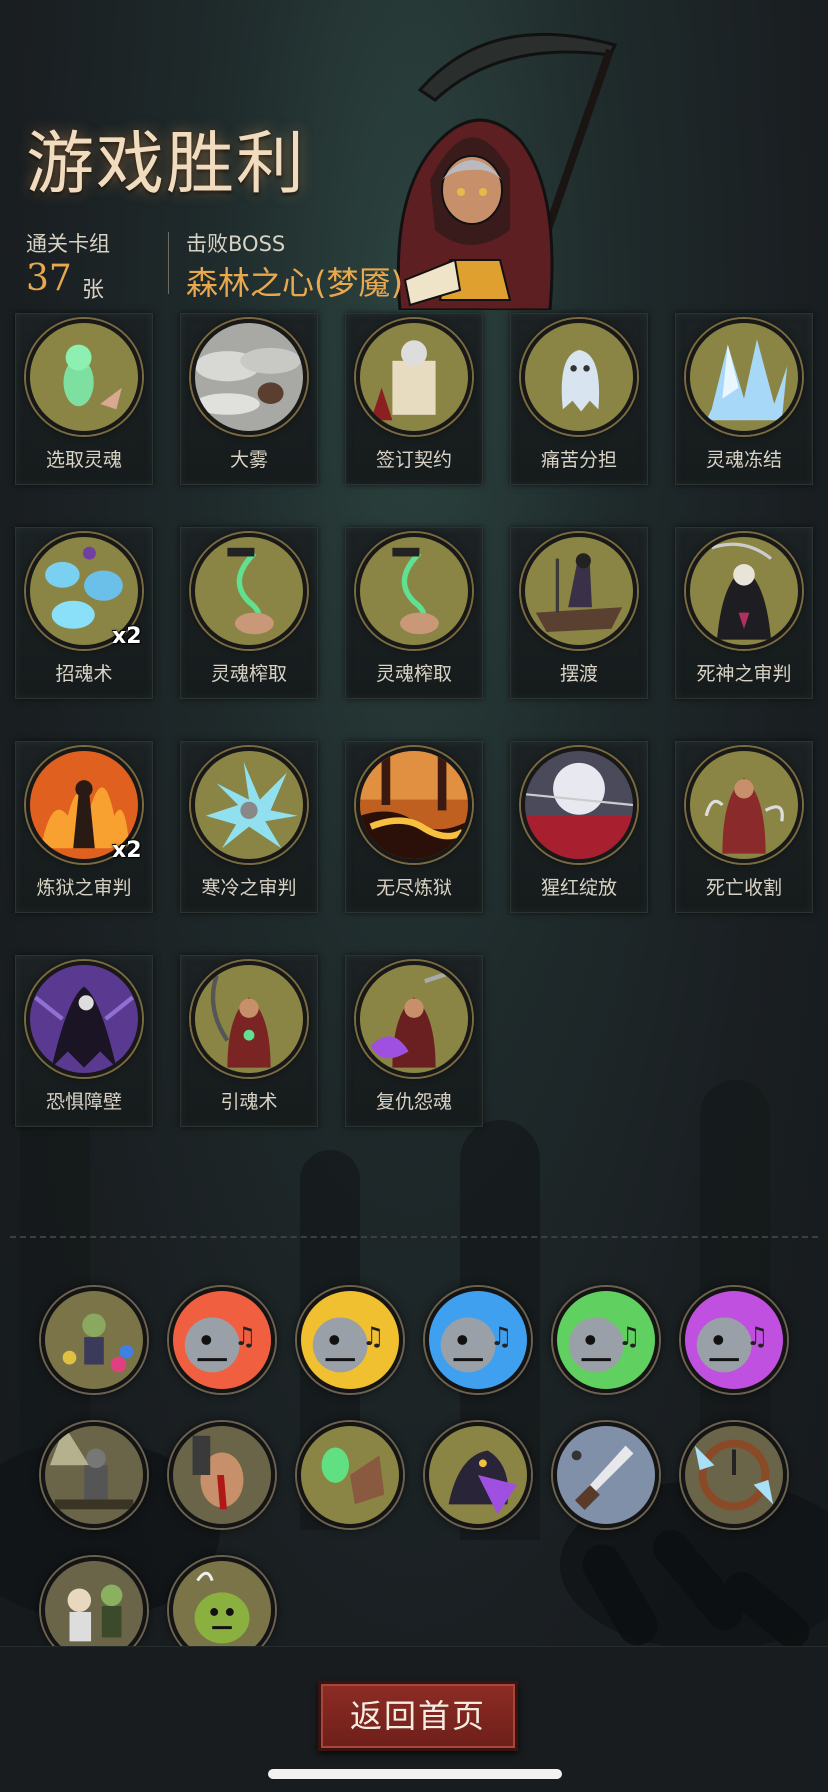 This screenshot has width=828, height=1792. Describe the element at coordinates (249, 1102) in the screenshot. I see `card-name: 引魂术` at that location.